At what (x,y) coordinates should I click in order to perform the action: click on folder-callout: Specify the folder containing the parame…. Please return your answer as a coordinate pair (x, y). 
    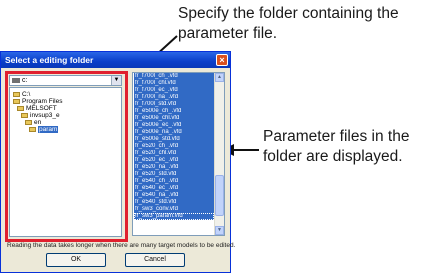
    Looking at the image, I should click on (288, 23).